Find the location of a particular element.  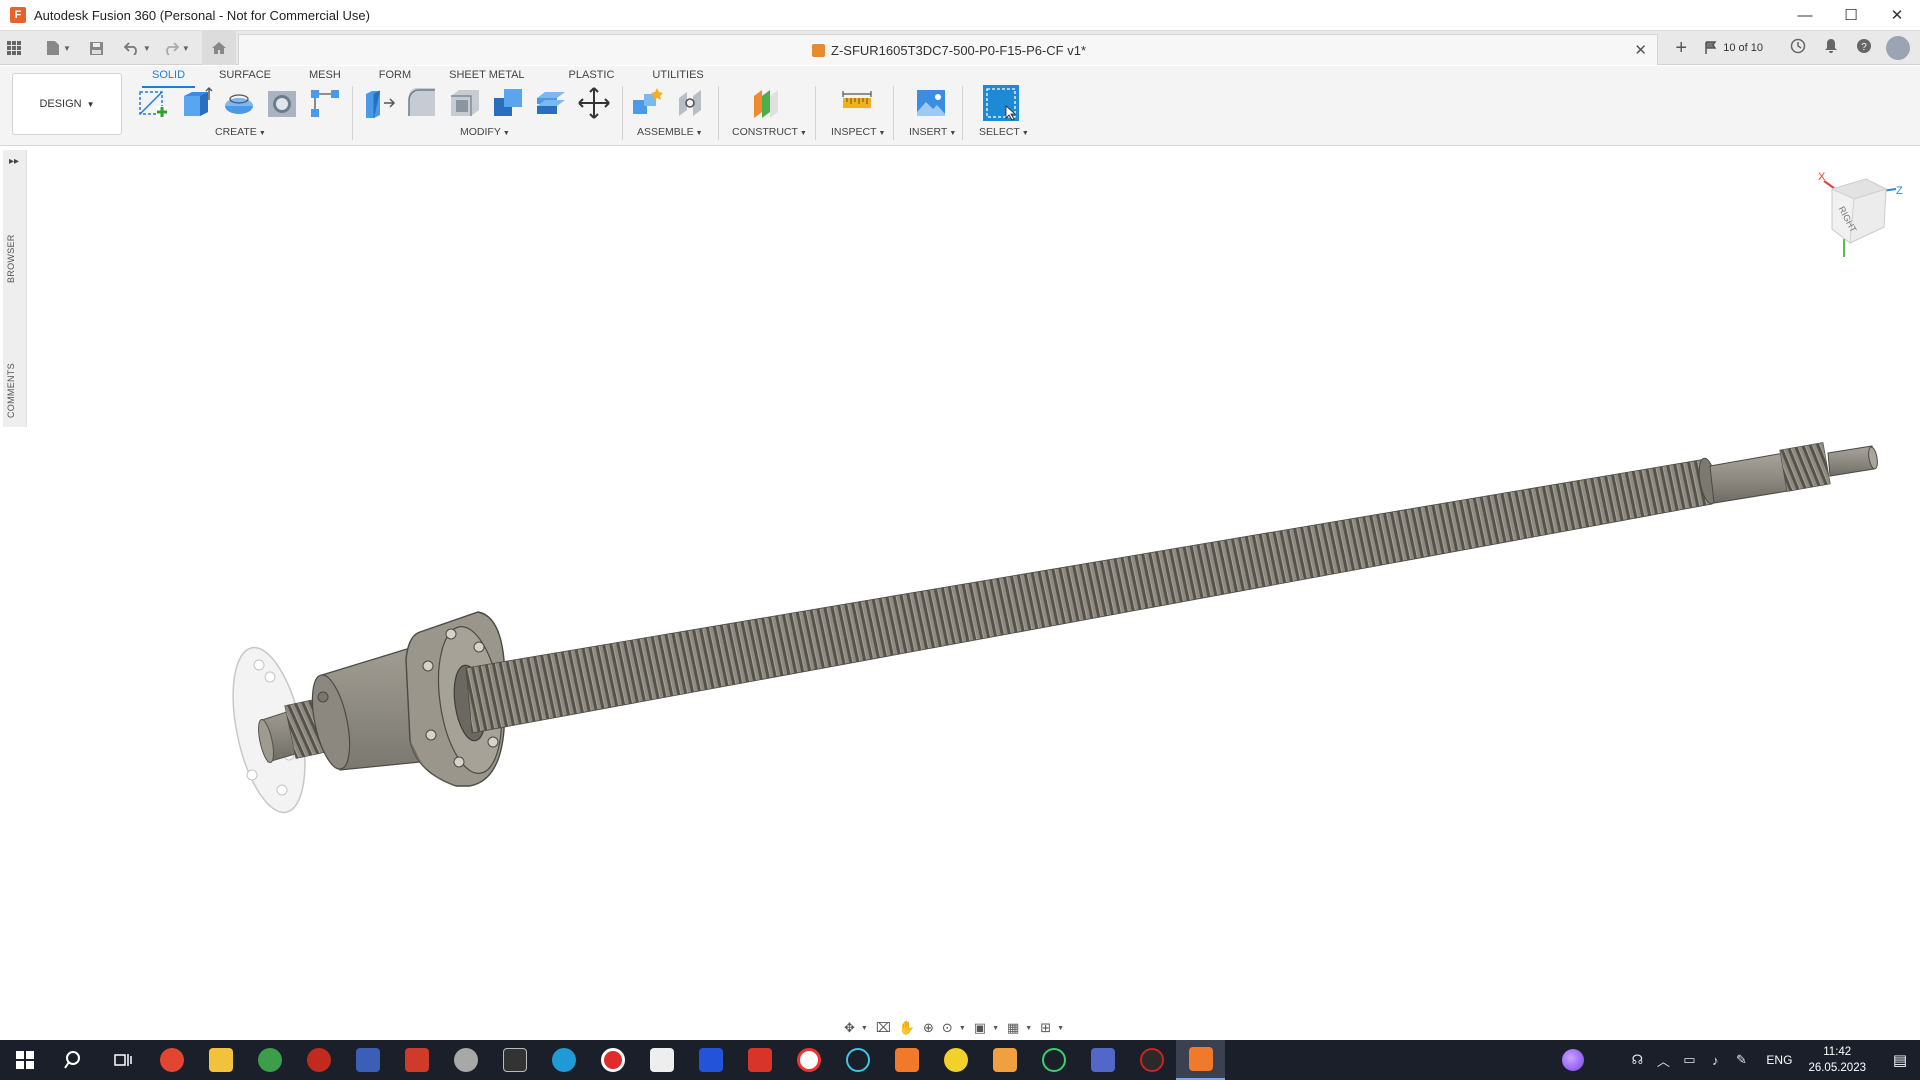

tab-sheet-metal: SHEET METAL is located at coordinates (486, 76).